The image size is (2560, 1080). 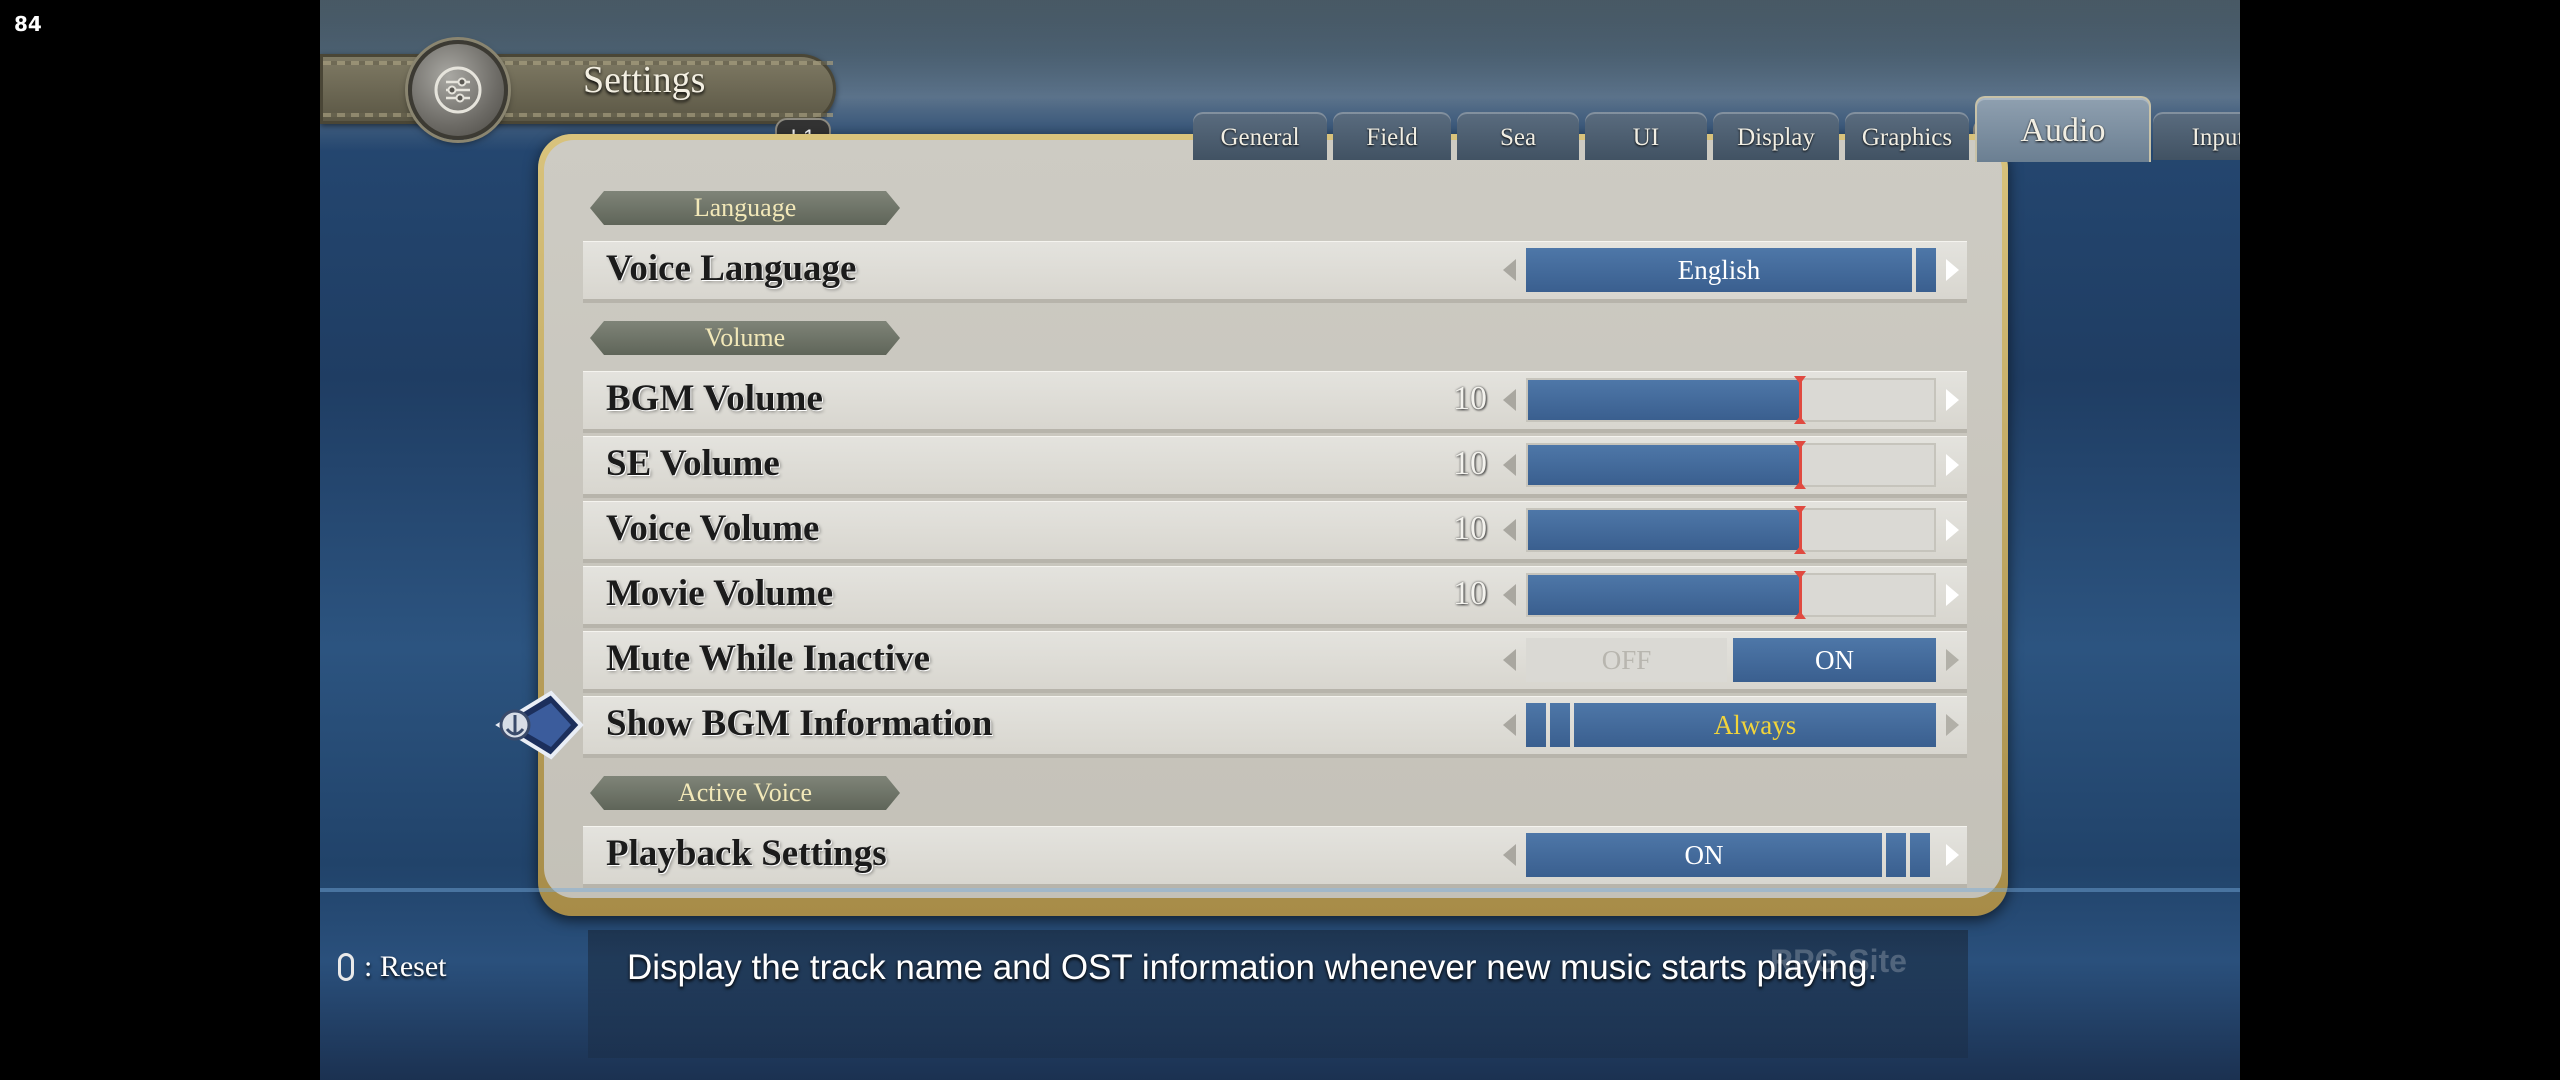 I want to click on sliders-icon, so click(x=458, y=90).